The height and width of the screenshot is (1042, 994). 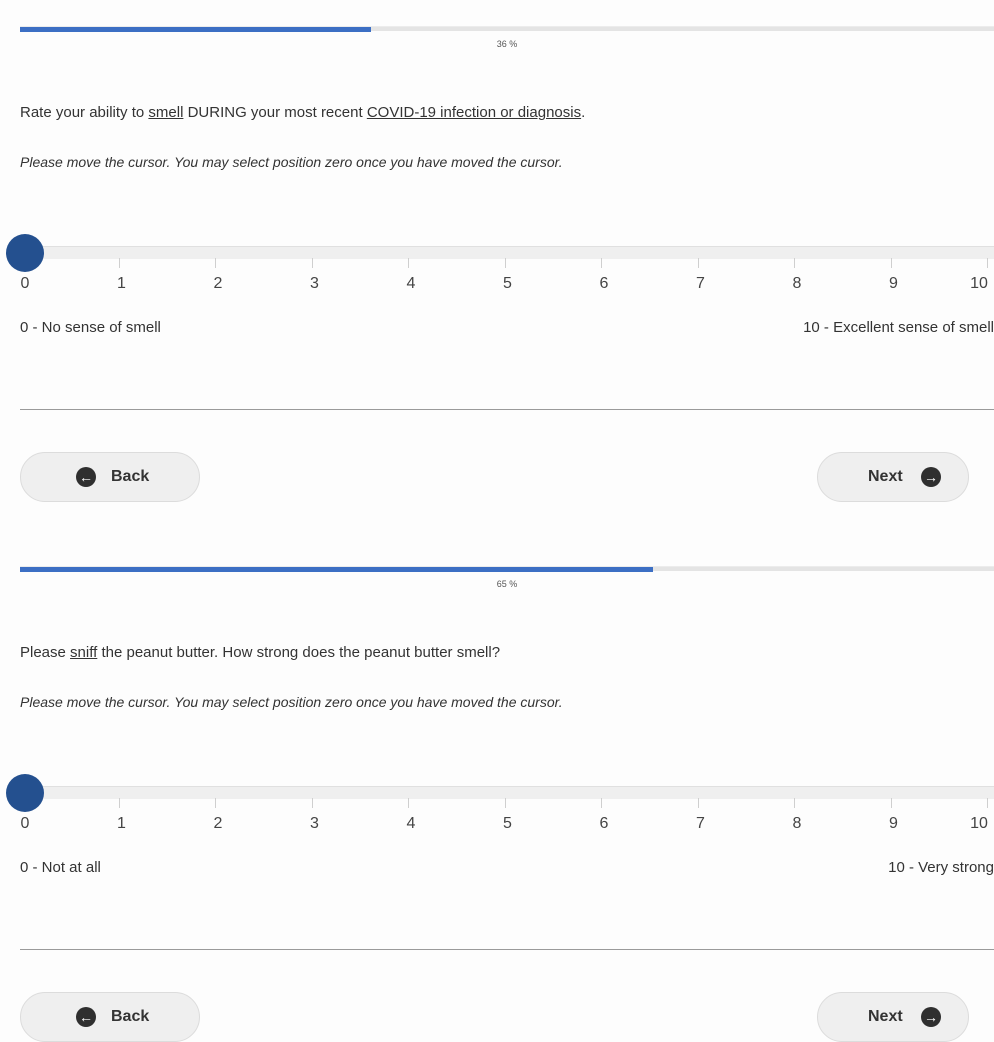 I want to click on slider-right-anchor: 10 - Very strong, so click(x=941, y=867).